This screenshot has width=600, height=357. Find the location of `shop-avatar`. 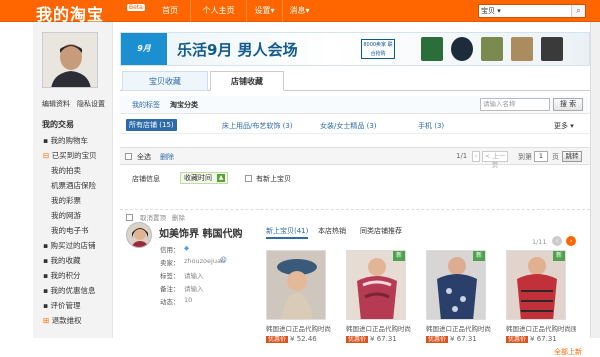

shop-avatar is located at coordinates (139, 235).